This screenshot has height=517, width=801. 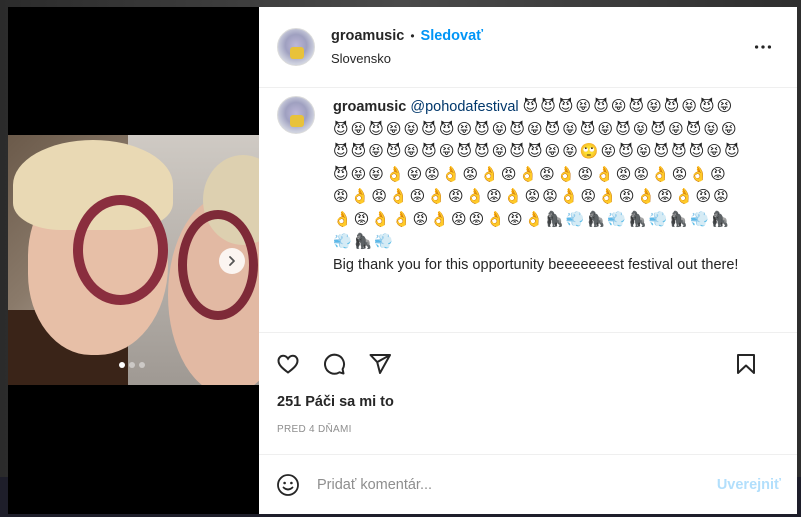 What do you see at coordinates (296, 47) in the screenshot?
I see `avatar` at bounding box center [296, 47].